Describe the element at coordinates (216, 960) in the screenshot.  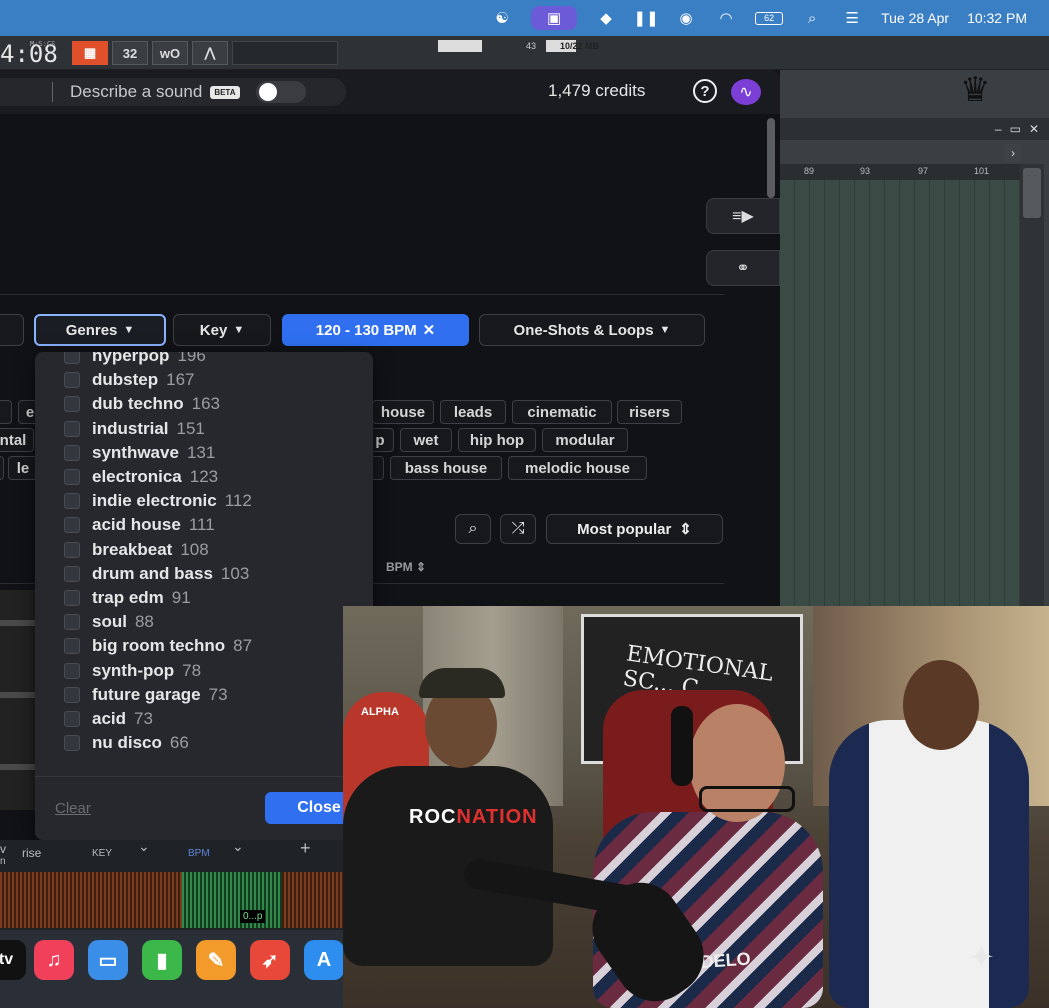
I see `pages-icon: ✎` at that location.